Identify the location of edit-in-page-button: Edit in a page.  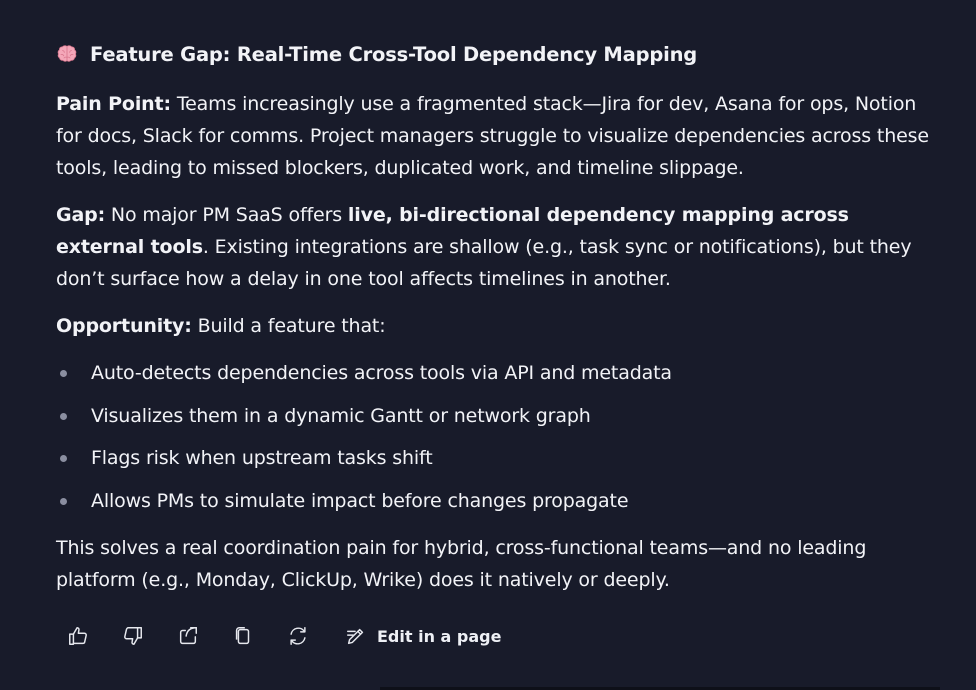
(423, 636).